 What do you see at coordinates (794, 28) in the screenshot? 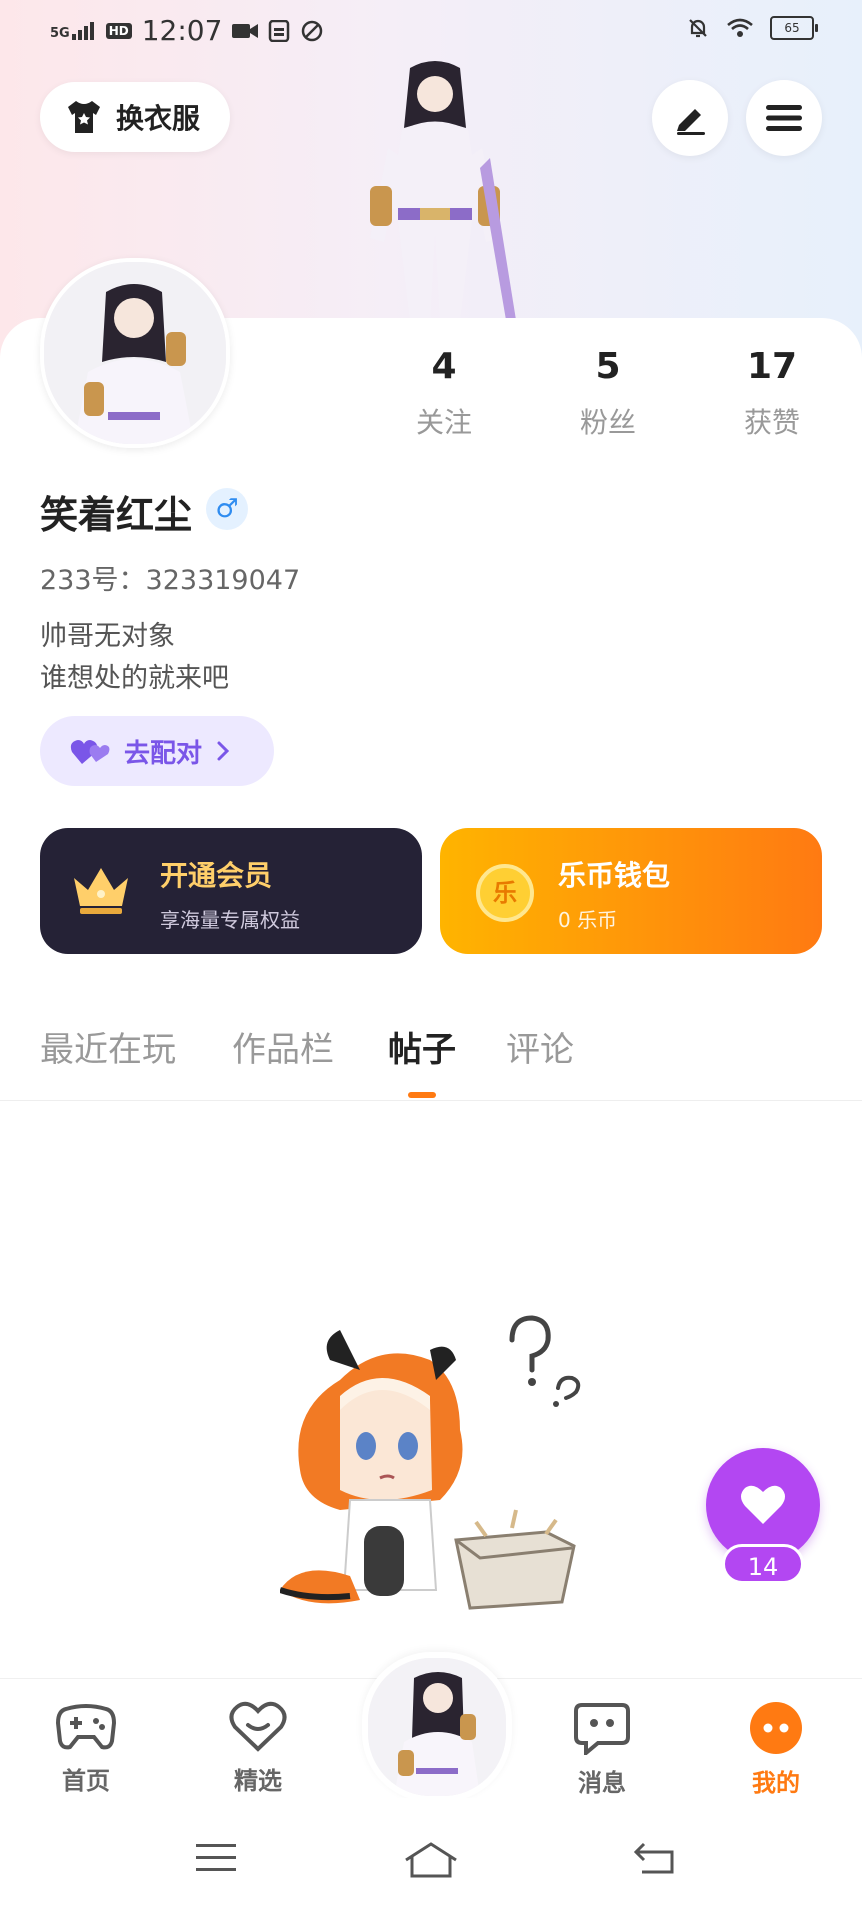
I see `battery-indicator: 65` at bounding box center [794, 28].